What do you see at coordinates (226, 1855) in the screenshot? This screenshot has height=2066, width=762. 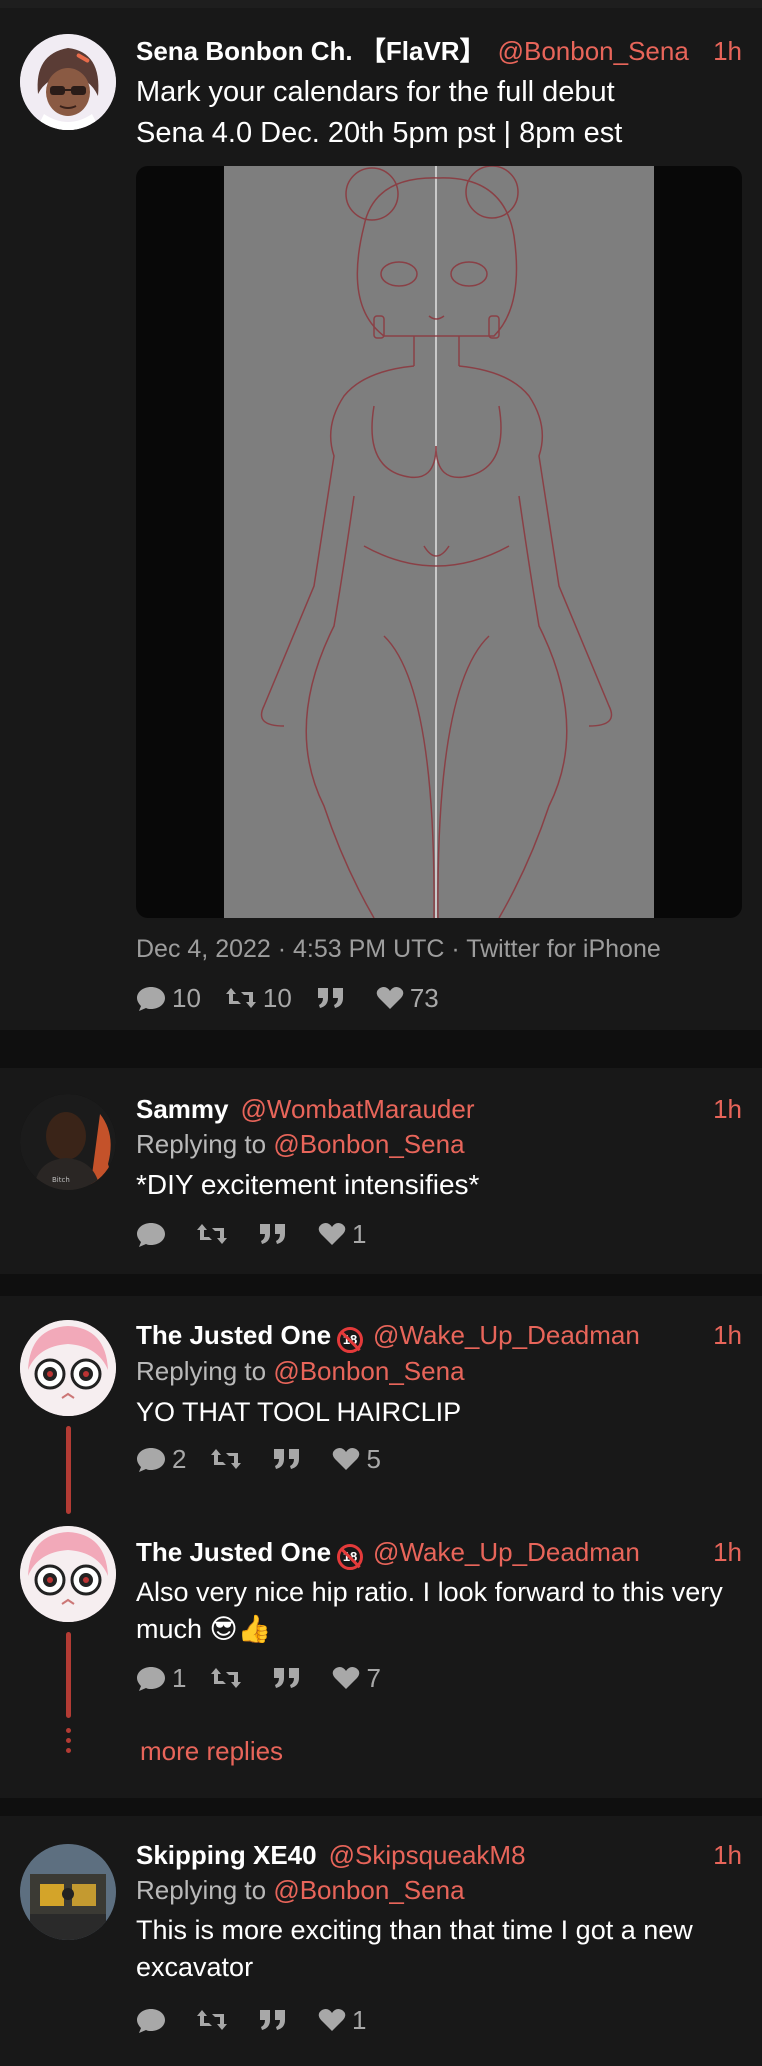 I see `author-name: Skipping XE40` at bounding box center [226, 1855].